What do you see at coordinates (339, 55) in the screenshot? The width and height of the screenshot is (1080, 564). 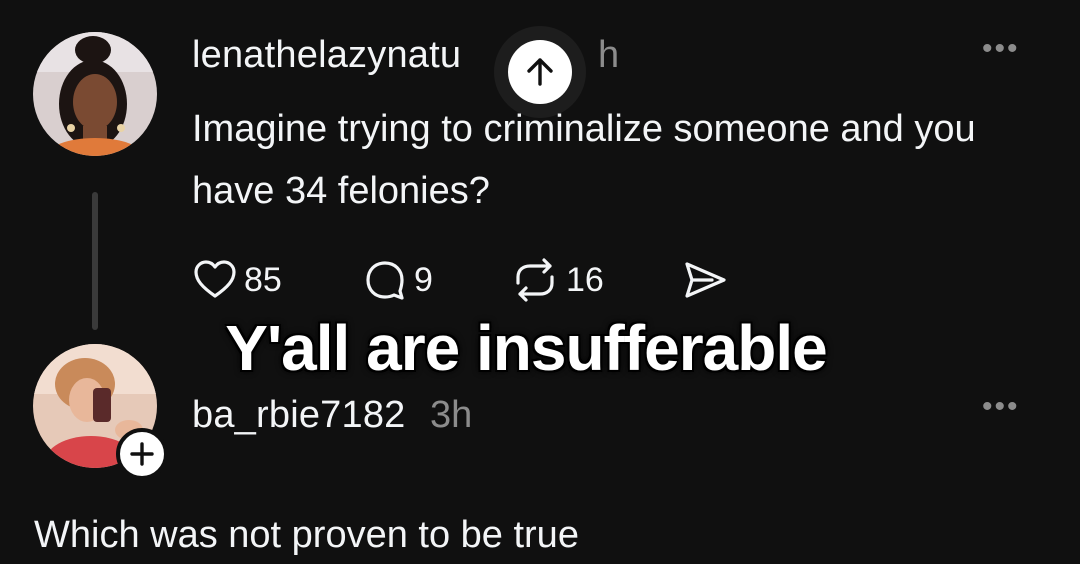 I see `post-username: lenathelazynatu` at bounding box center [339, 55].